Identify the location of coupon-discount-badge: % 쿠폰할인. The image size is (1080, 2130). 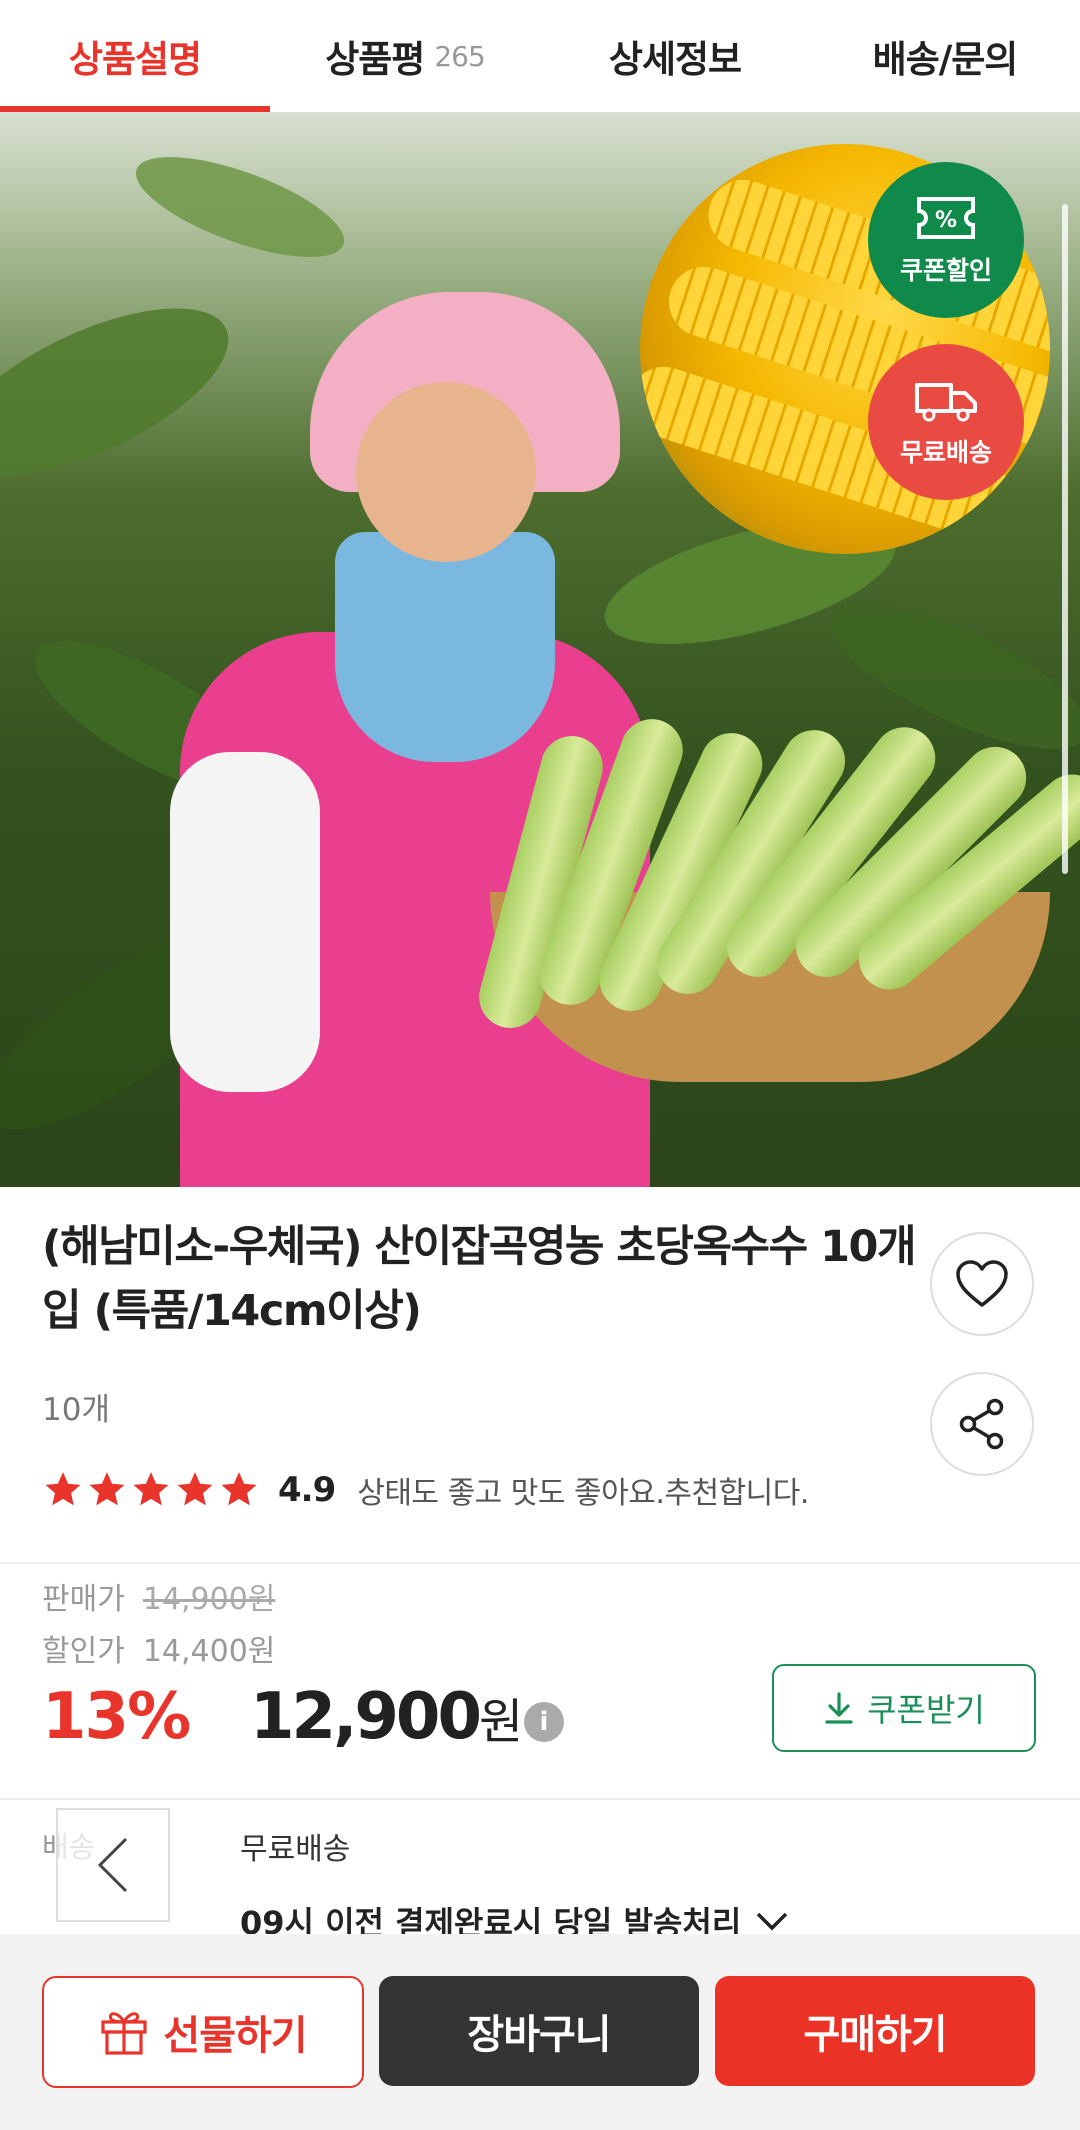
(946, 240).